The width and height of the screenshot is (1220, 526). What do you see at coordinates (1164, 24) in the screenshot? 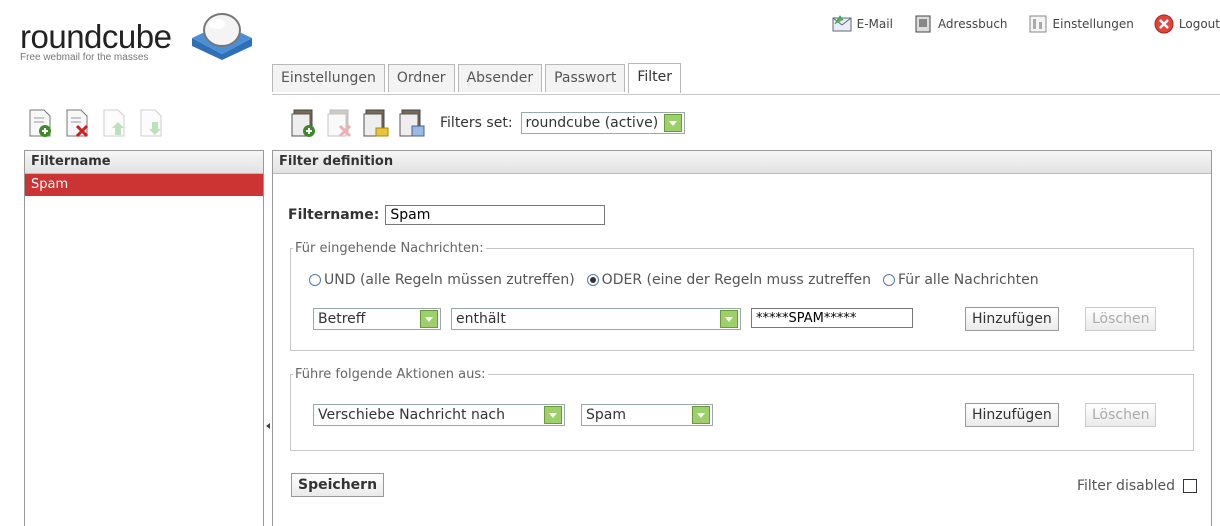
I see `logout-icon` at bounding box center [1164, 24].